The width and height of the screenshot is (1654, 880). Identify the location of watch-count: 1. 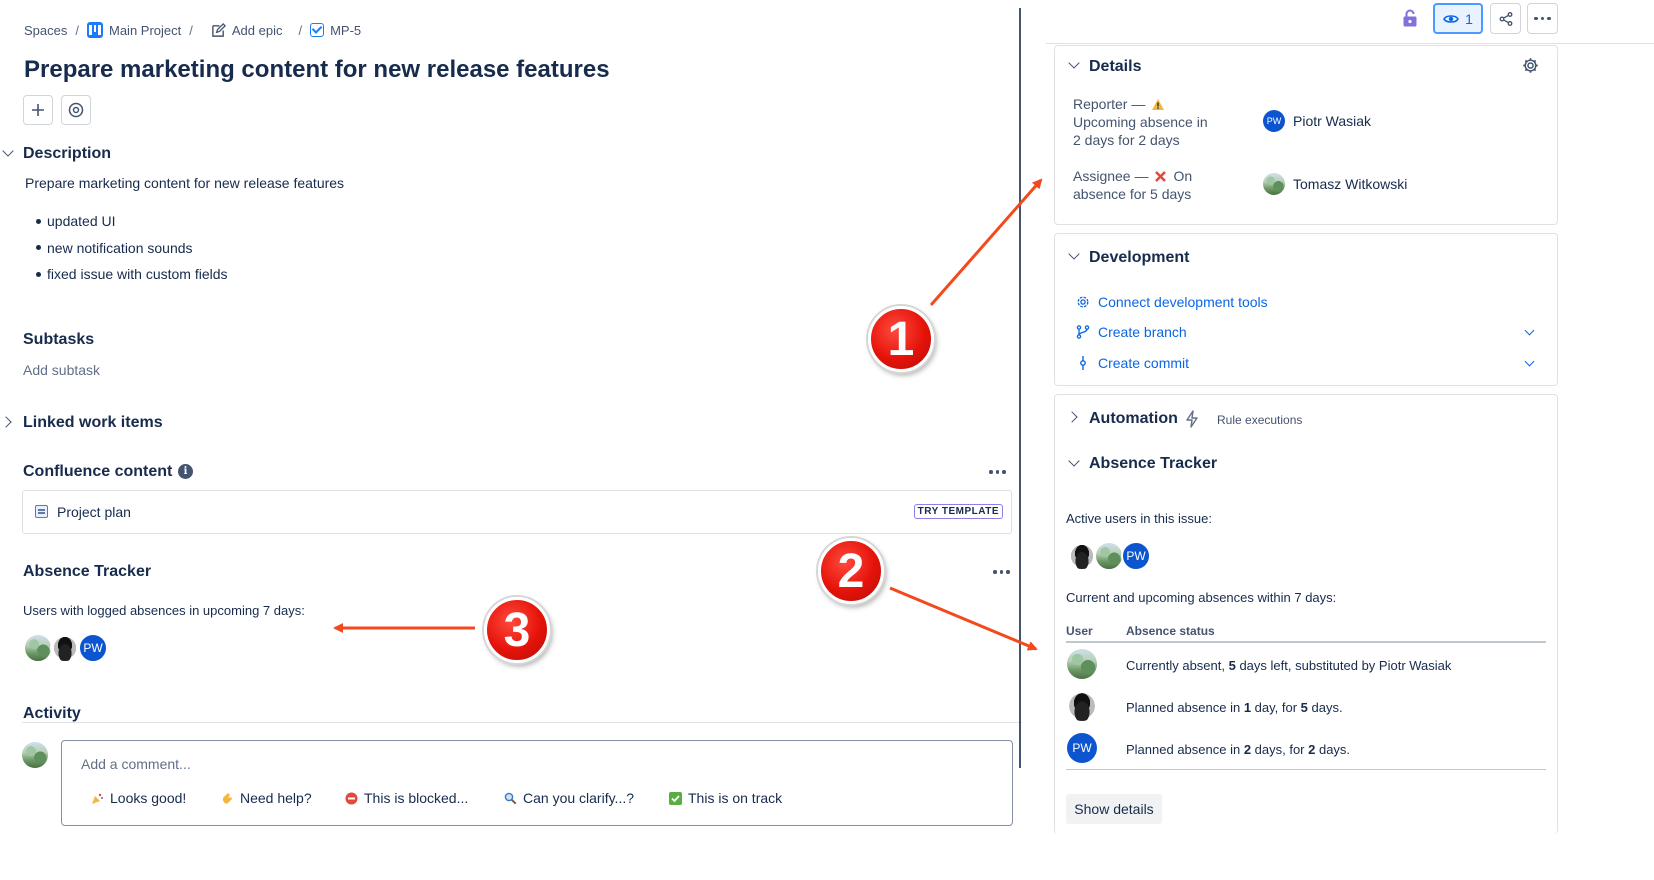
(1469, 18).